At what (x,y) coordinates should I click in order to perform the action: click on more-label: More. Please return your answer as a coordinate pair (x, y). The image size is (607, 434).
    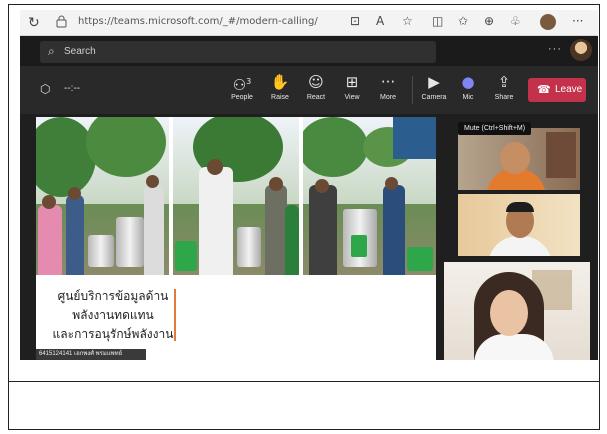
    Looking at the image, I should click on (388, 97).